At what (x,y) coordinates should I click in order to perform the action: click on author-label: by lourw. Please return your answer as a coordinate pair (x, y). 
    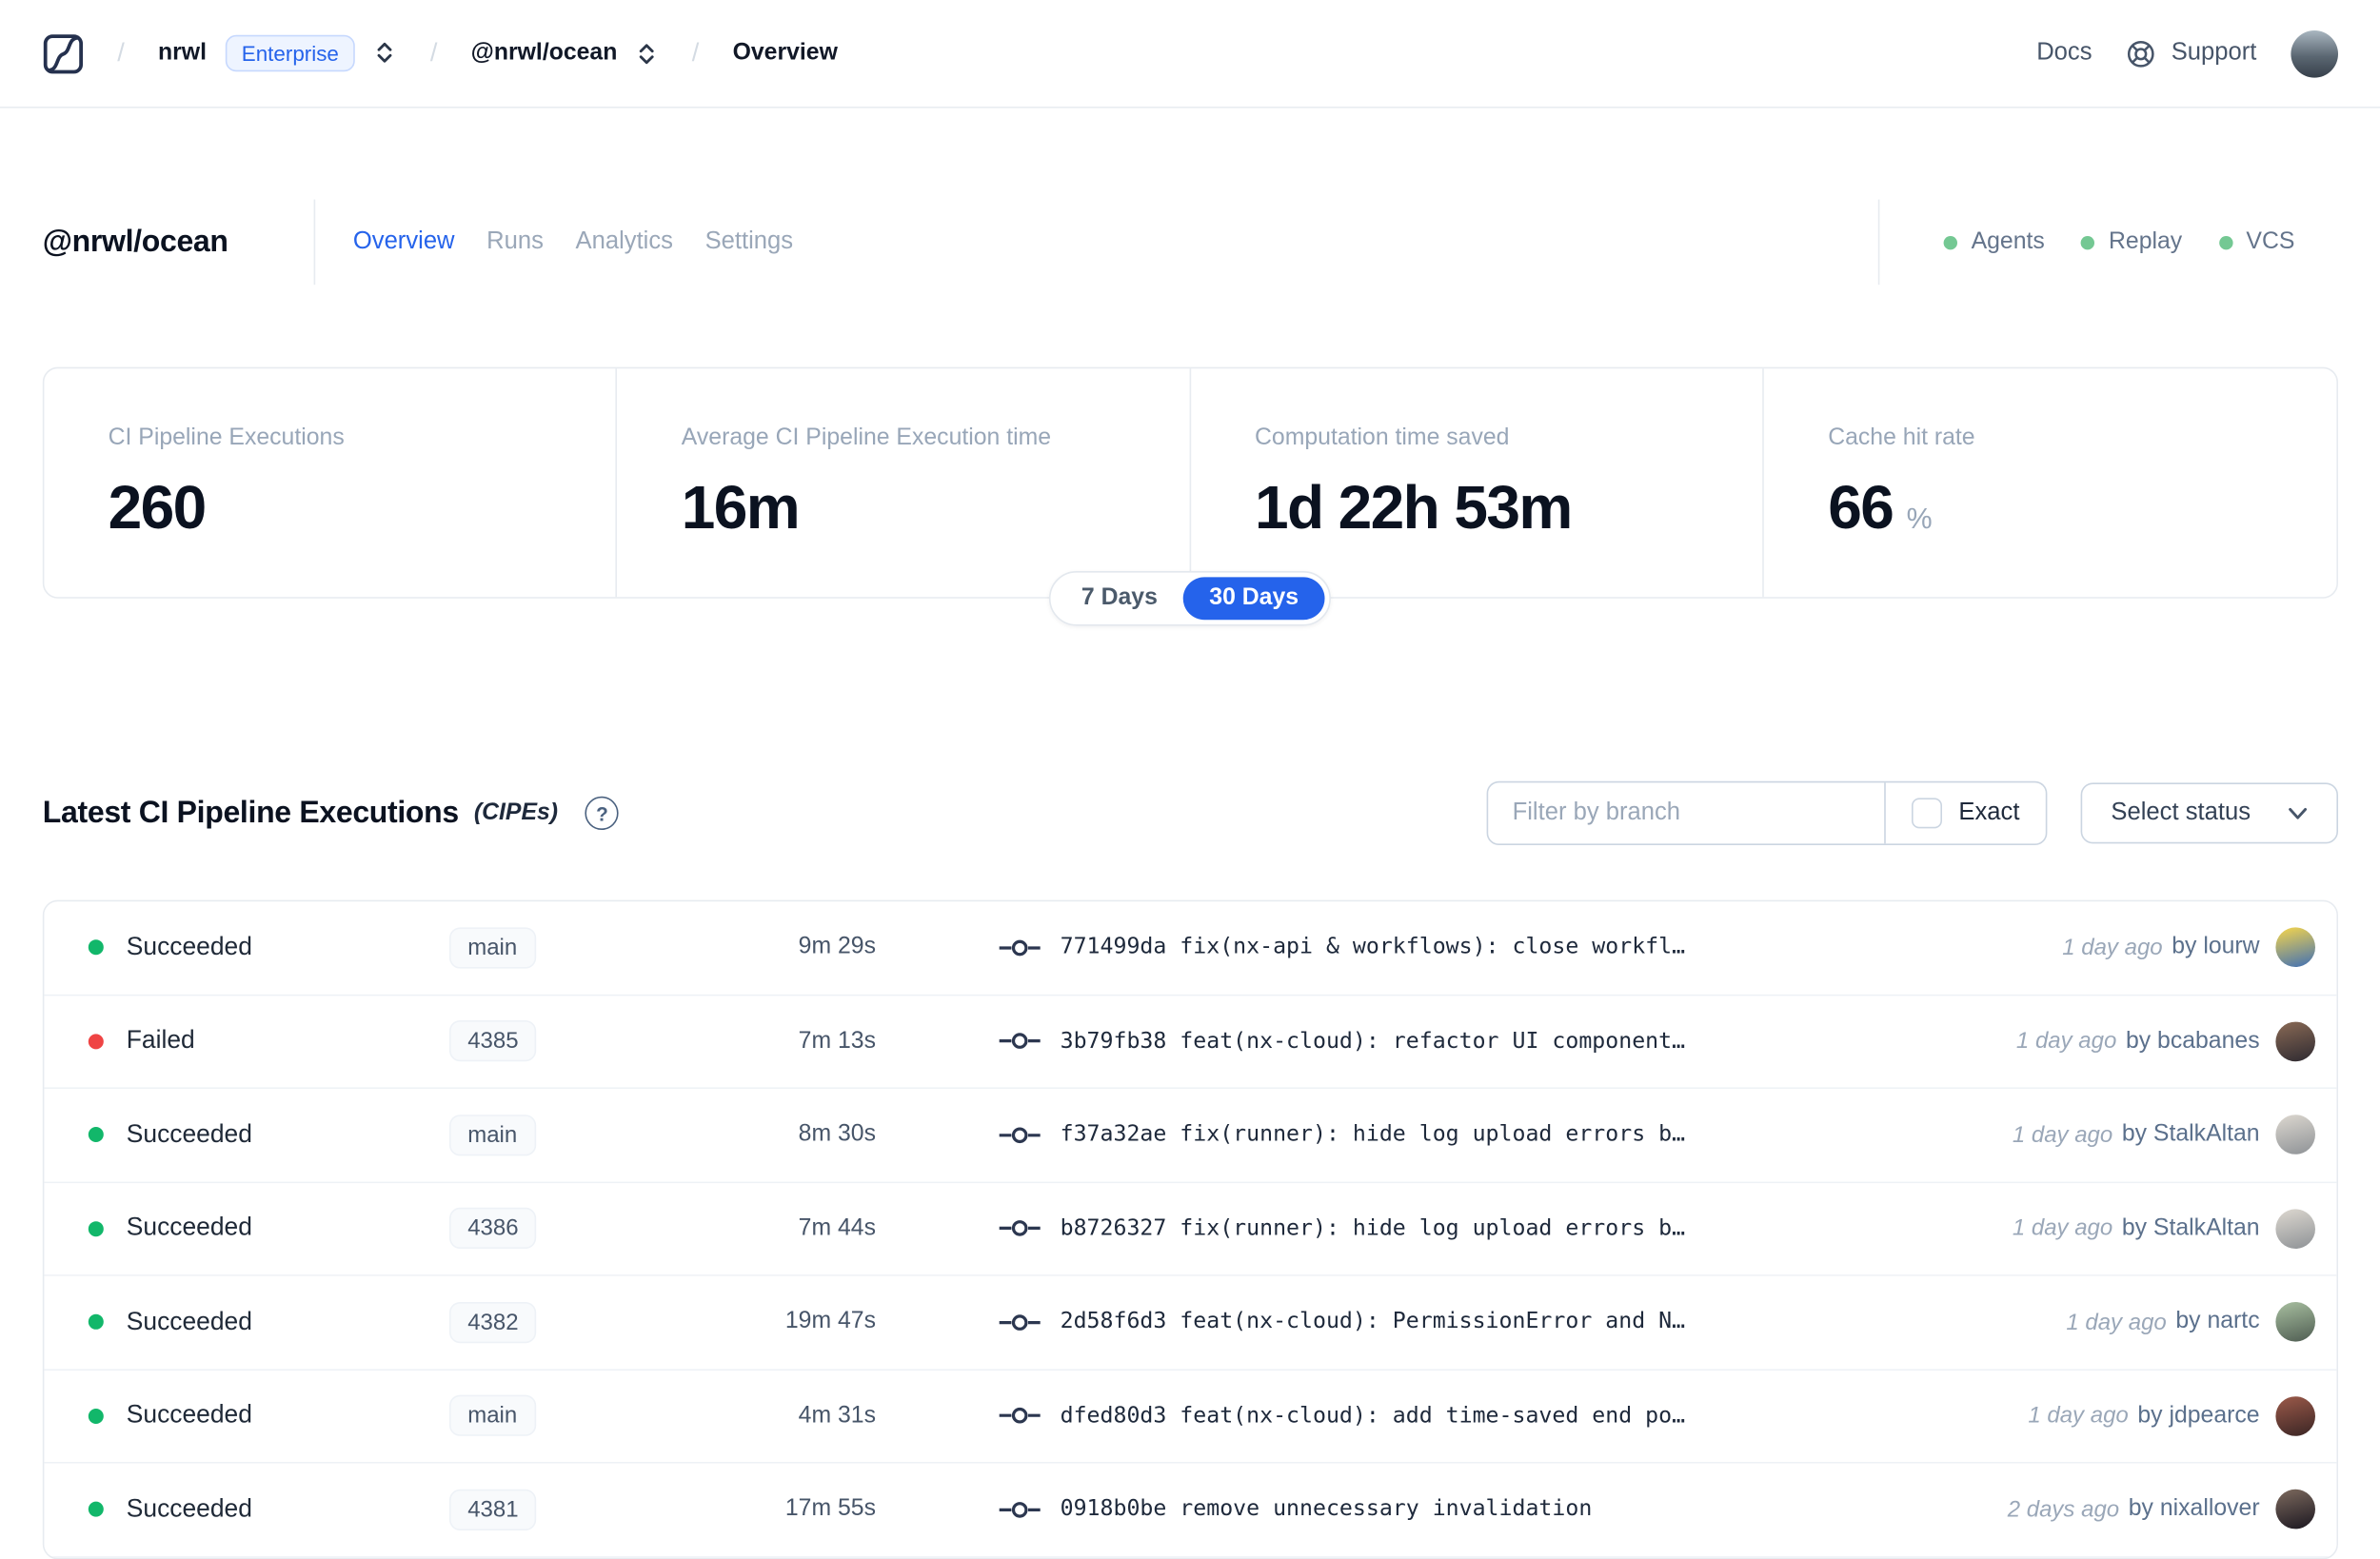
    Looking at the image, I should click on (2216, 947).